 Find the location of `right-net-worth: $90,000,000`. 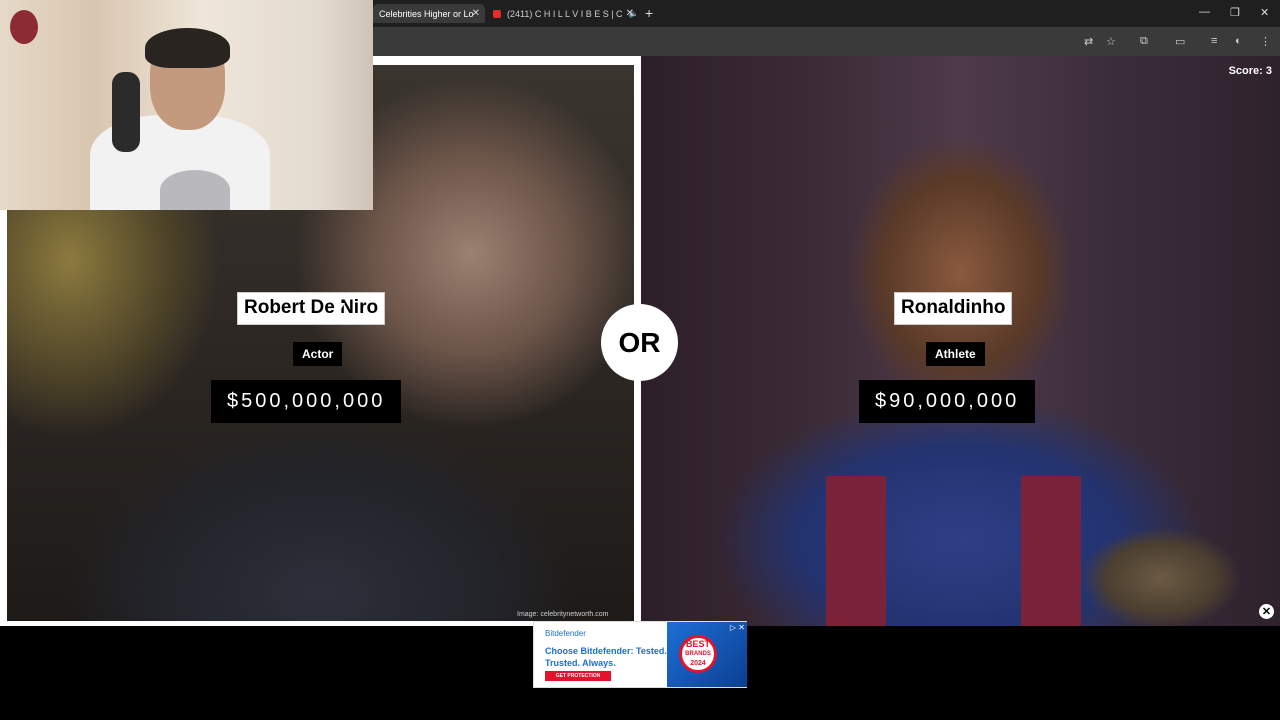

right-net-worth: $90,000,000 is located at coordinates (947, 401).